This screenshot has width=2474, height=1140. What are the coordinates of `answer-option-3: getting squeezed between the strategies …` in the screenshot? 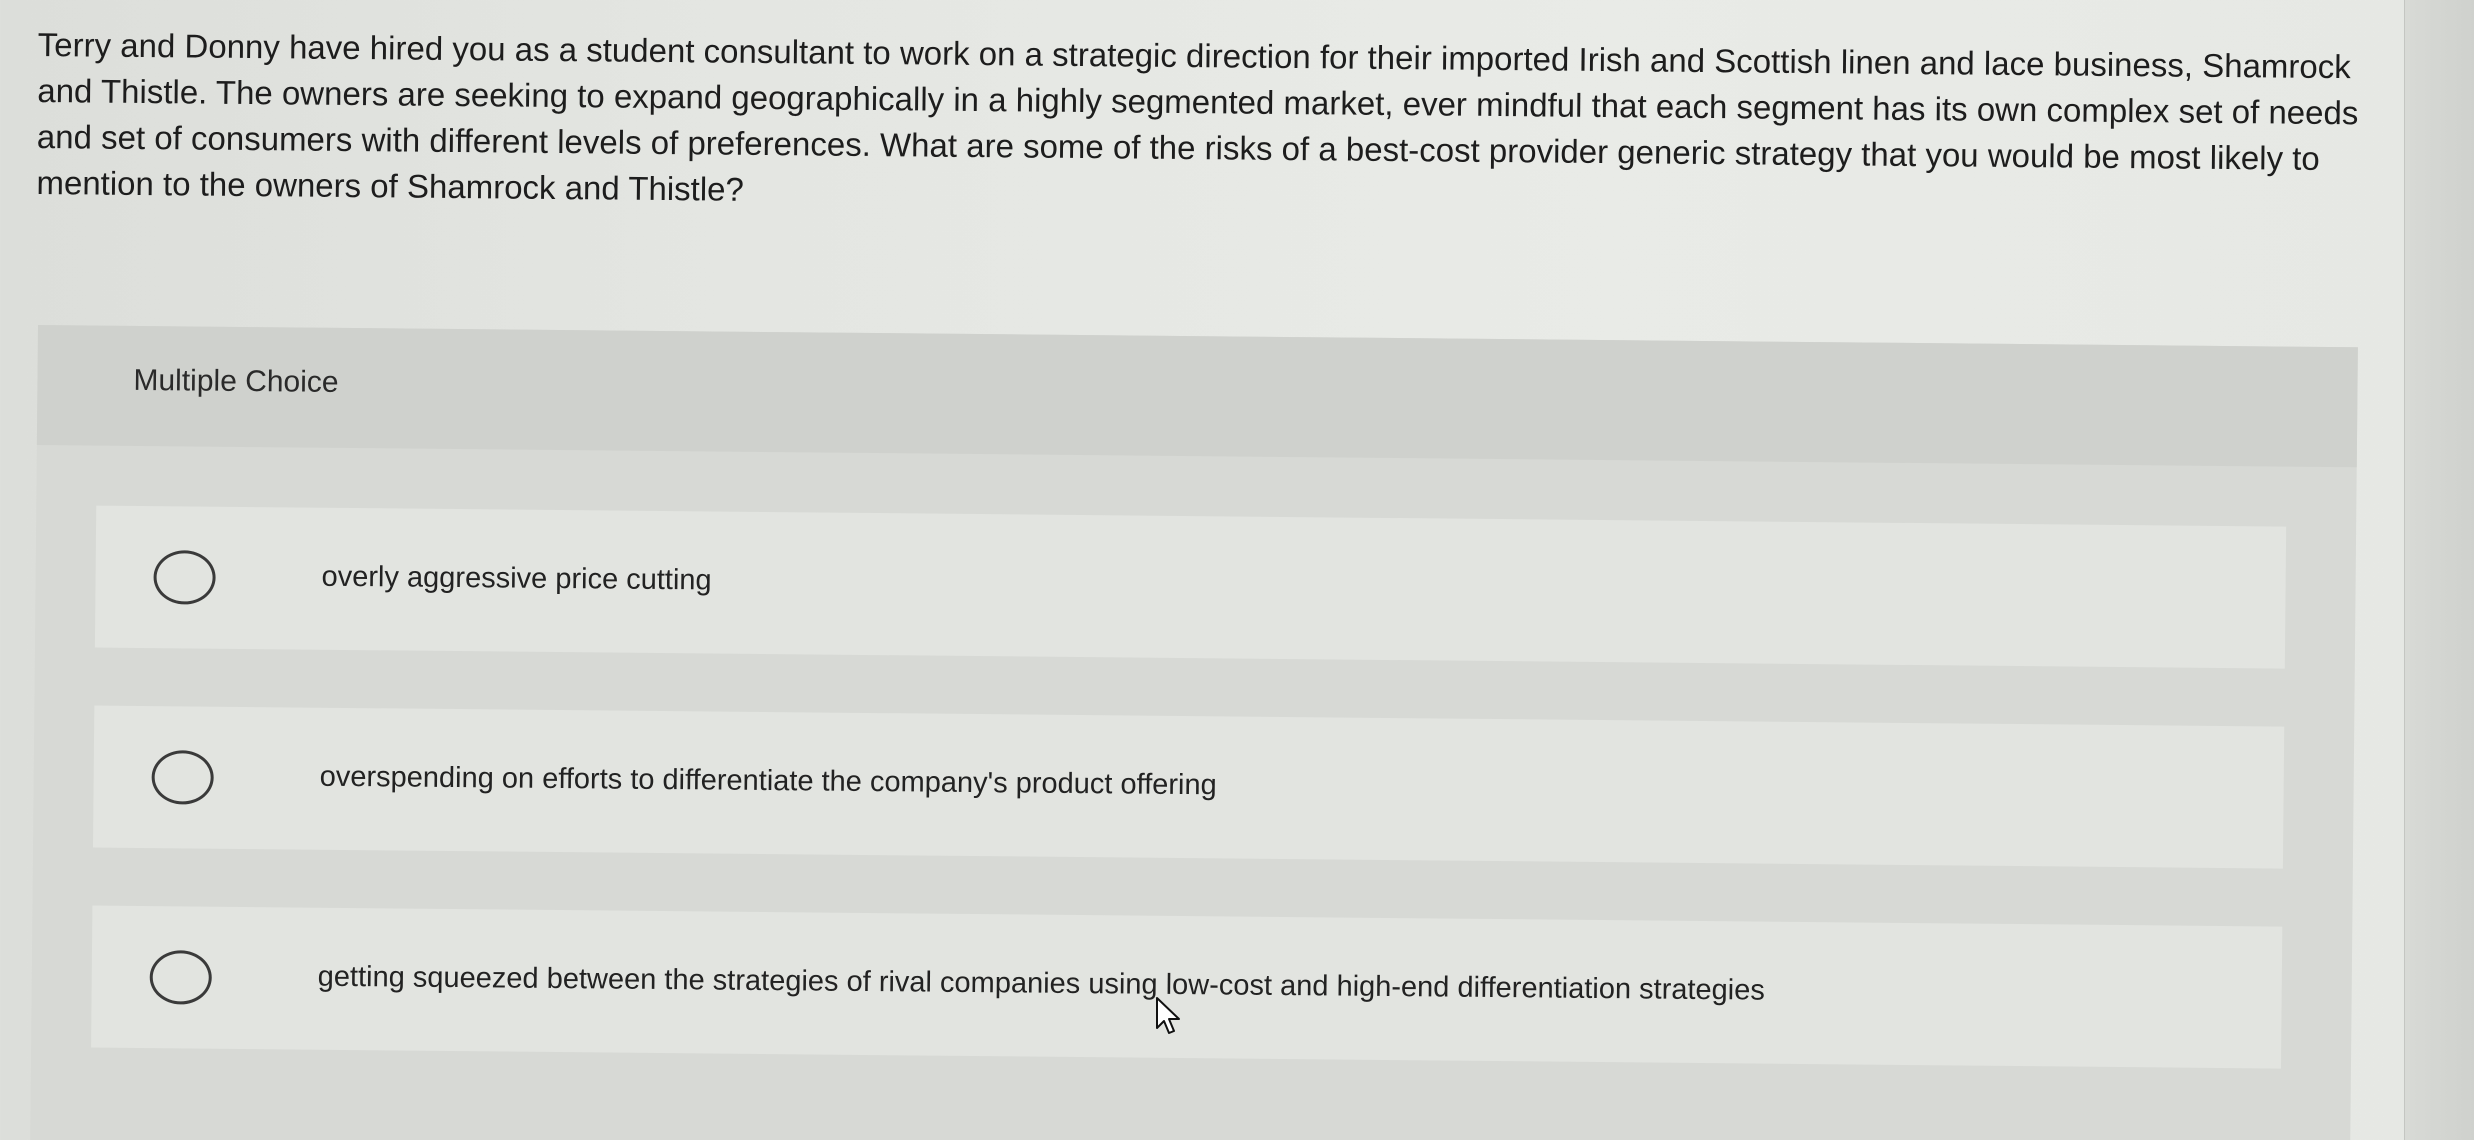 It's located at (1187, 987).